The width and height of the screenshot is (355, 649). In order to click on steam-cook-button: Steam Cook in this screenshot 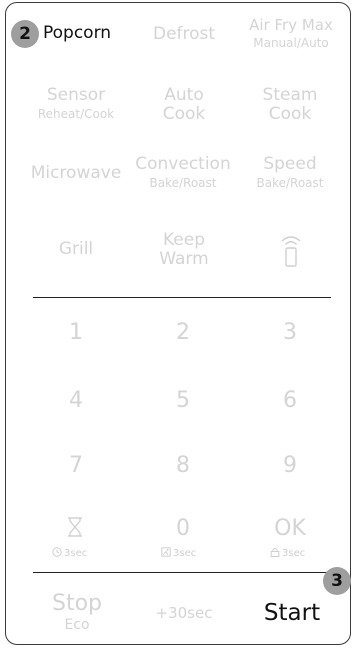, I will do `click(290, 105)`.